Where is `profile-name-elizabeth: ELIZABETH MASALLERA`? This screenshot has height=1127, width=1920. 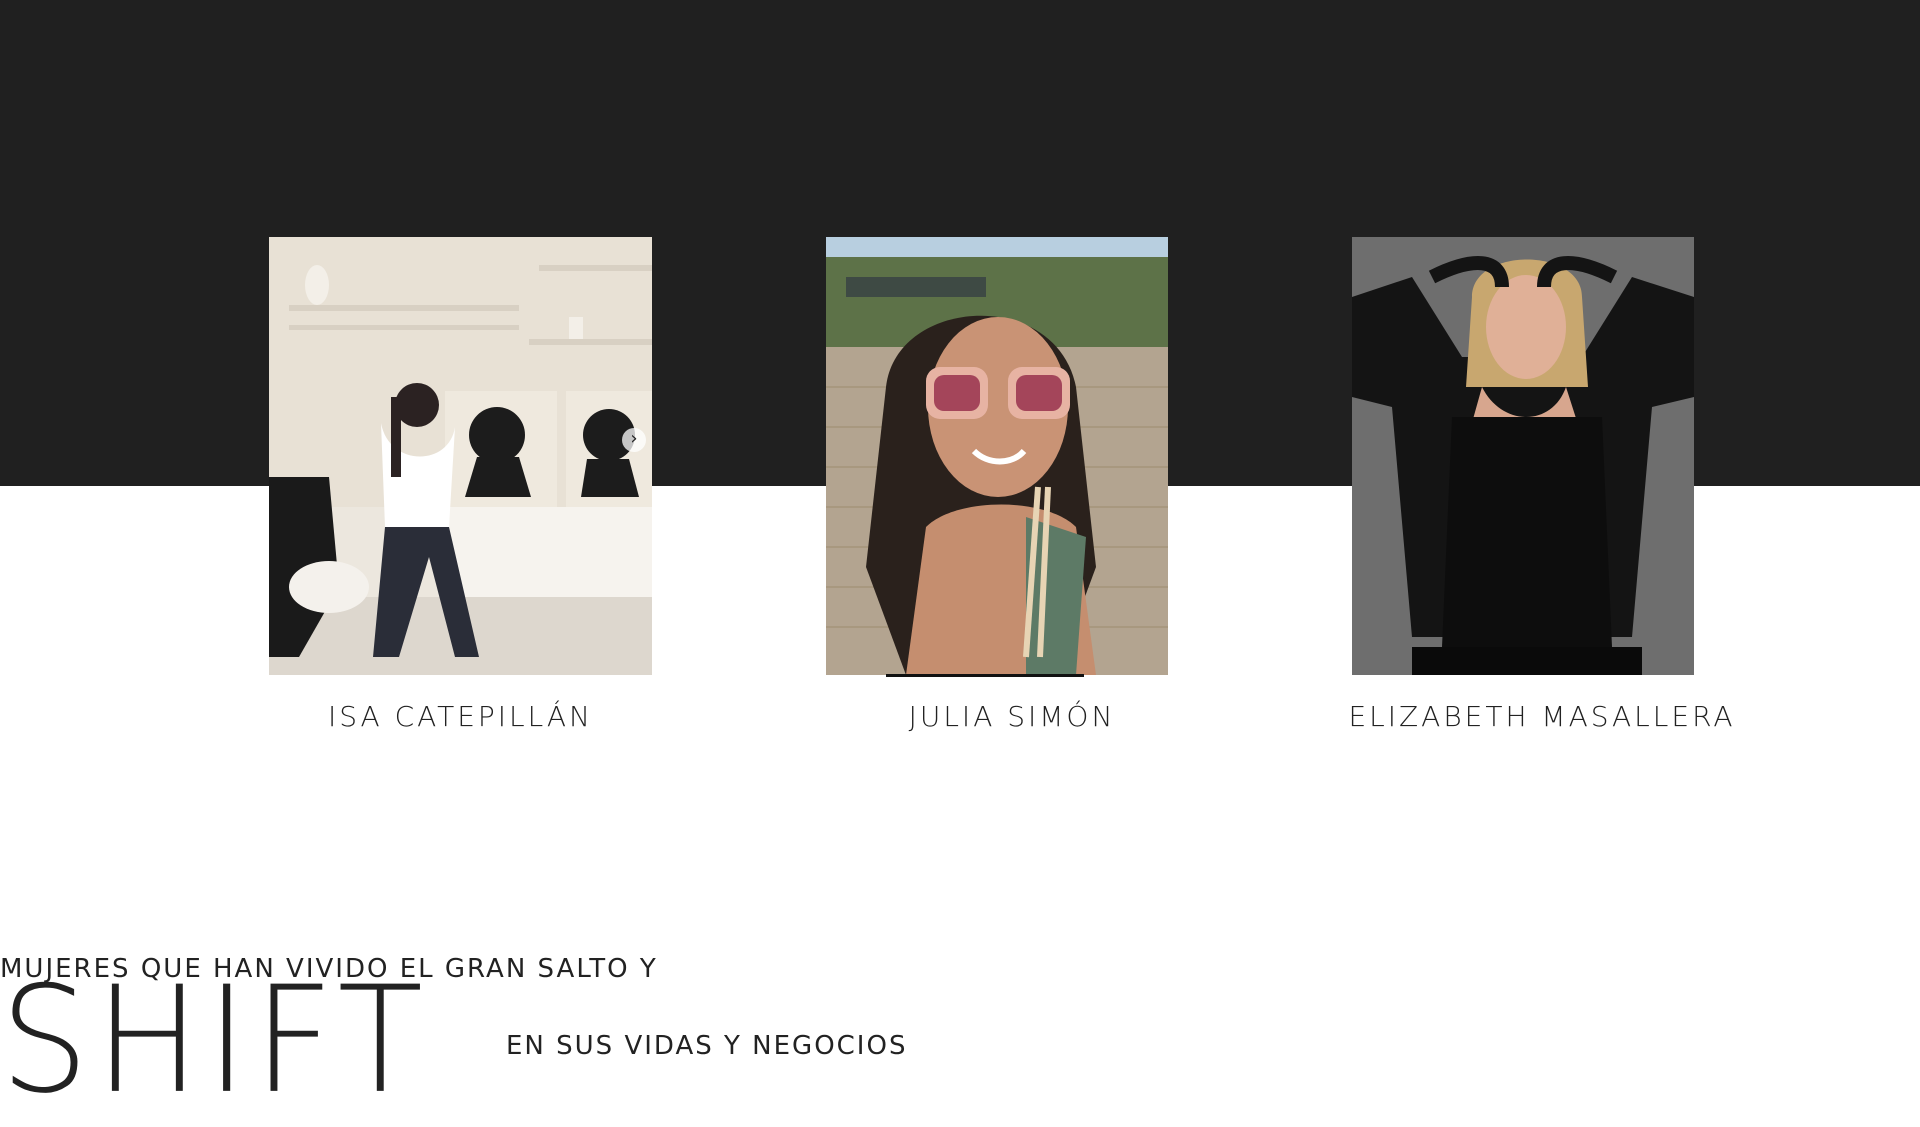 profile-name-elizabeth: ELIZABETH MASALLERA is located at coordinates (1542, 716).